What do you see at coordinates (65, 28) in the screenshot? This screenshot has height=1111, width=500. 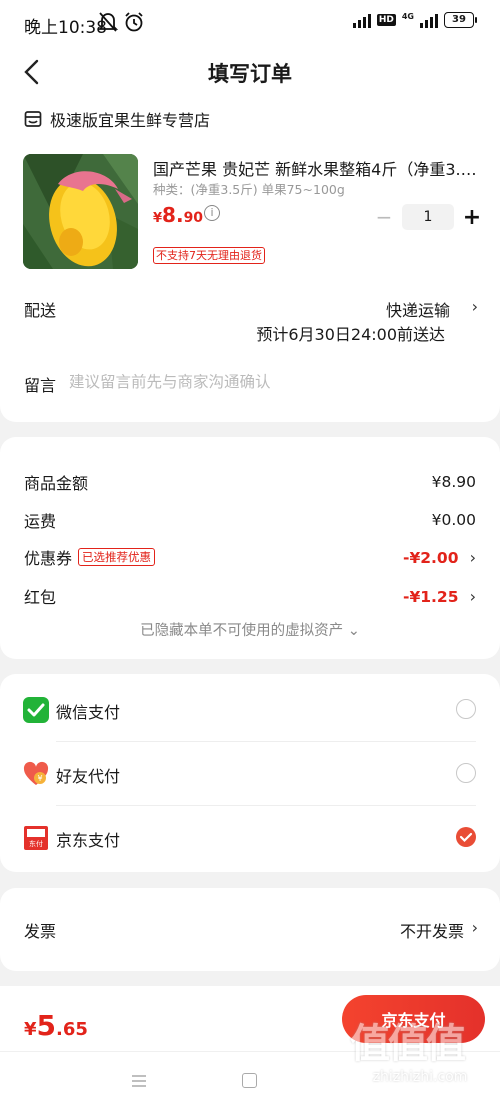 I see `status-time: 晚上10:38` at bounding box center [65, 28].